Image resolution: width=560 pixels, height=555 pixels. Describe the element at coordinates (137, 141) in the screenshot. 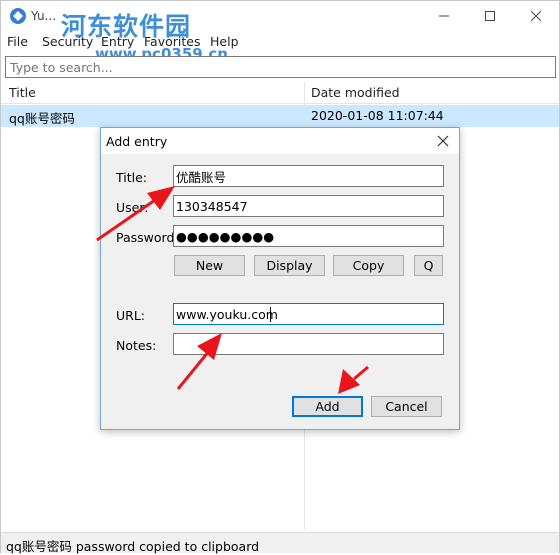

I see `dialog-title: Add entry` at that location.